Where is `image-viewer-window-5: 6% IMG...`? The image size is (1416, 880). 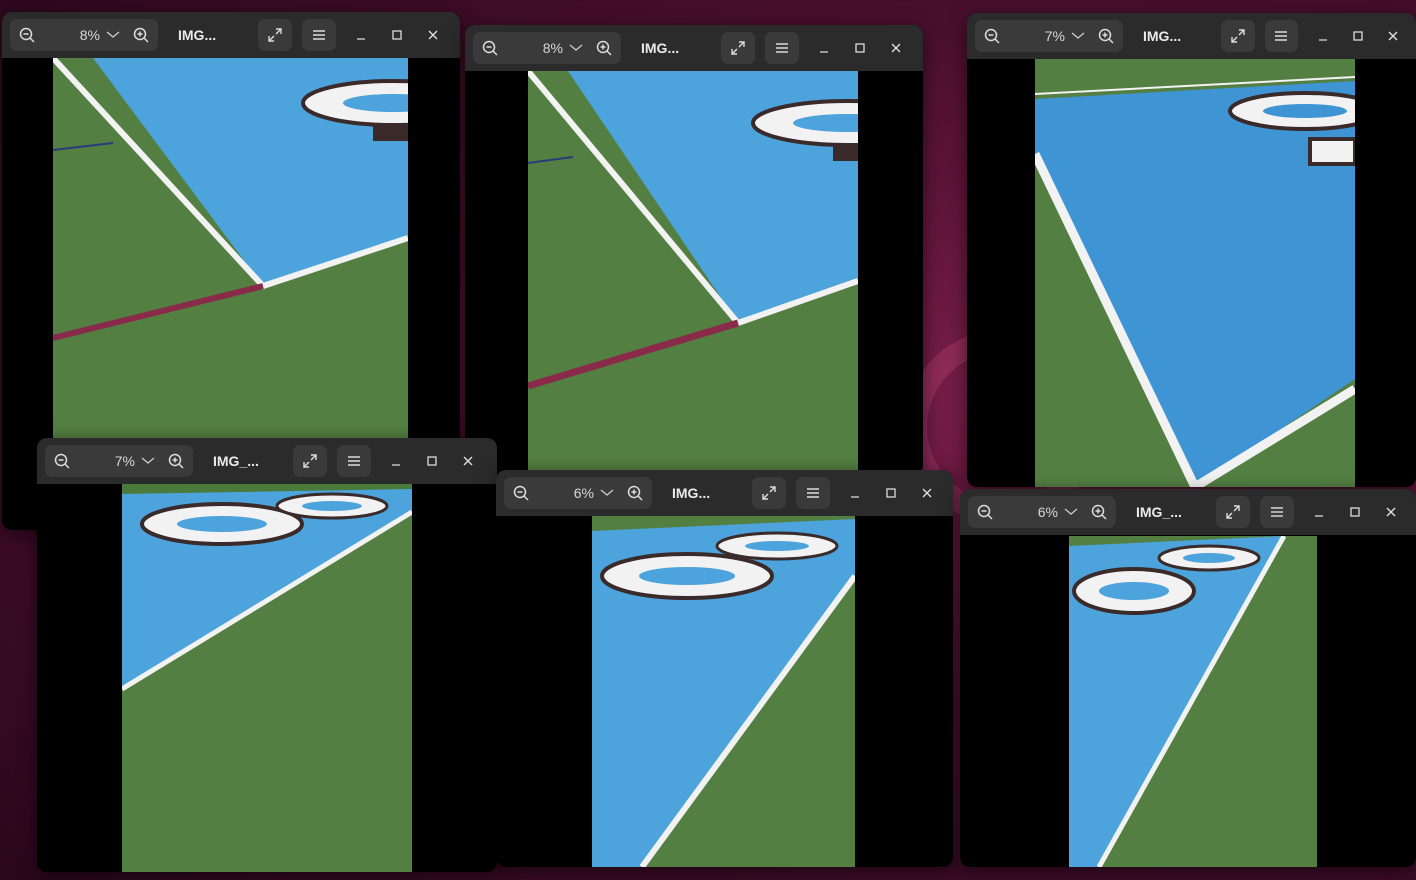 image-viewer-window-5: 6% IMG... is located at coordinates (724, 668).